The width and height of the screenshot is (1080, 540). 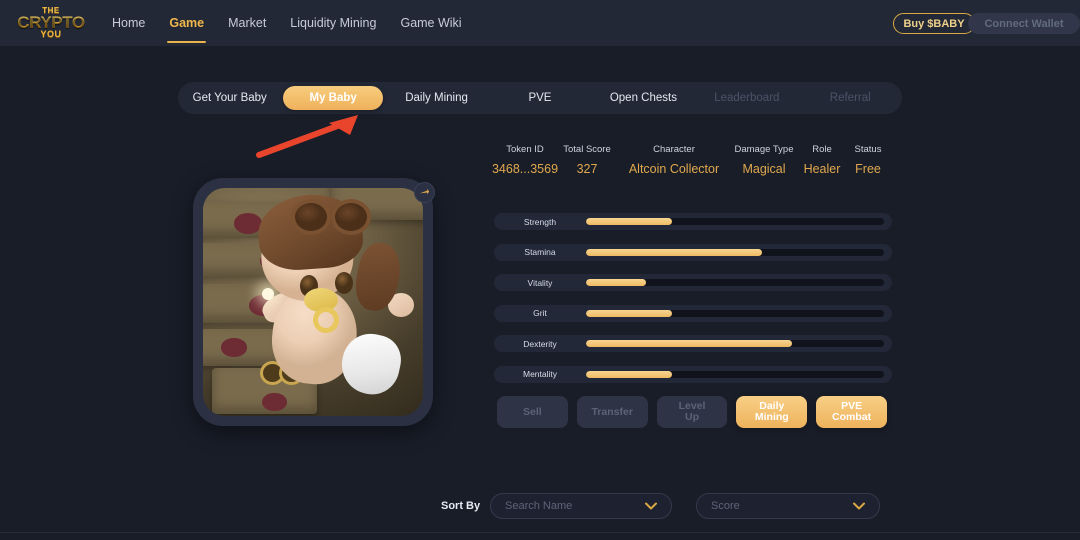 What do you see at coordinates (725, 506) in the screenshot?
I see `score-value: Score` at bounding box center [725, 506].